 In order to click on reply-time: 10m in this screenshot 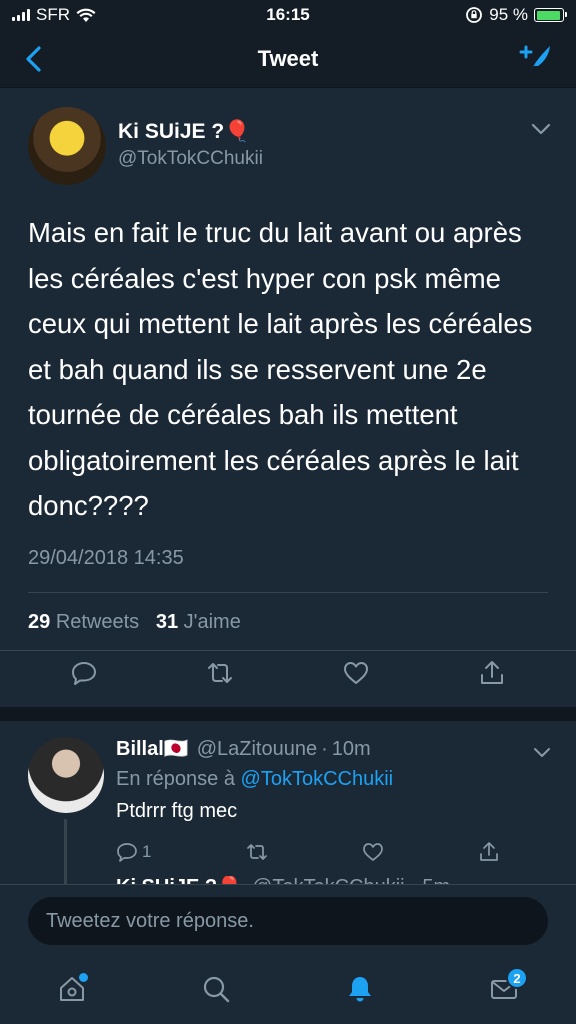, I will do `click(351, 748)`.